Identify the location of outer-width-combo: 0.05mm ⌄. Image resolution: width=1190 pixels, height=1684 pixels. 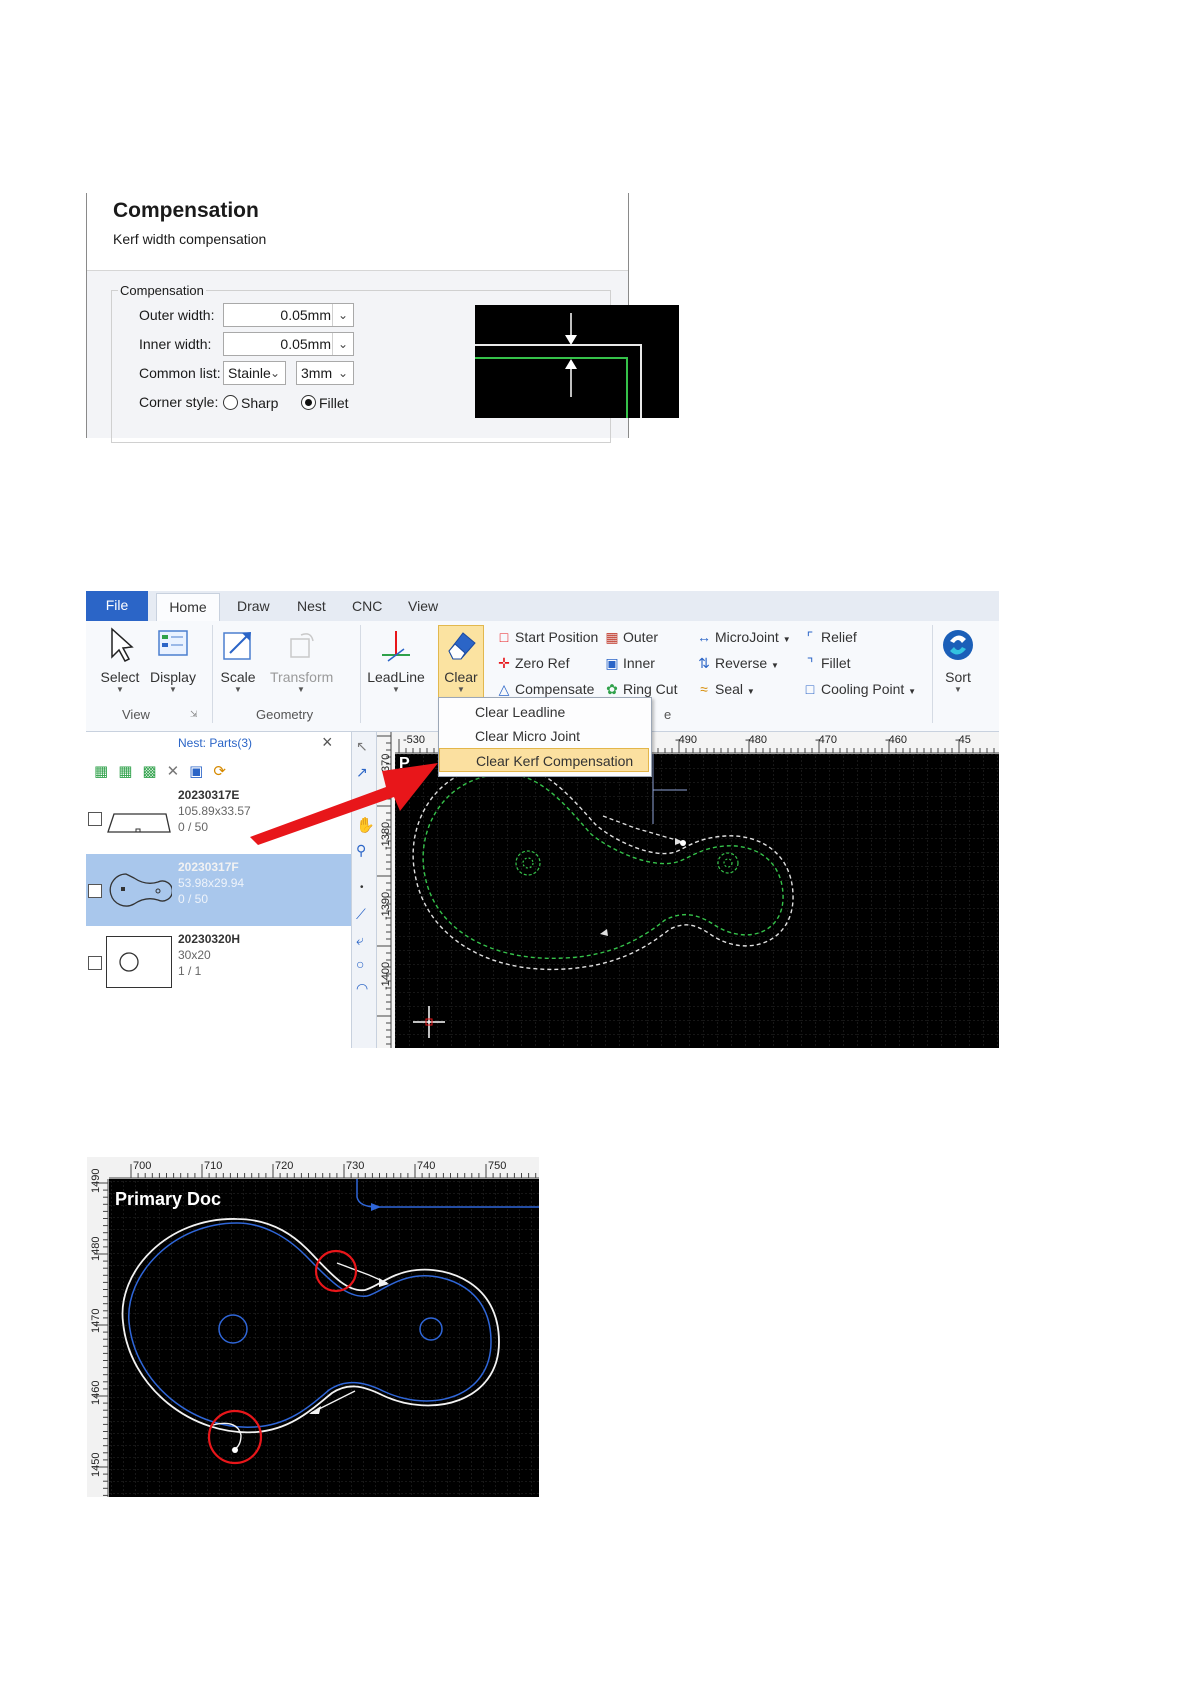
(288, 315).